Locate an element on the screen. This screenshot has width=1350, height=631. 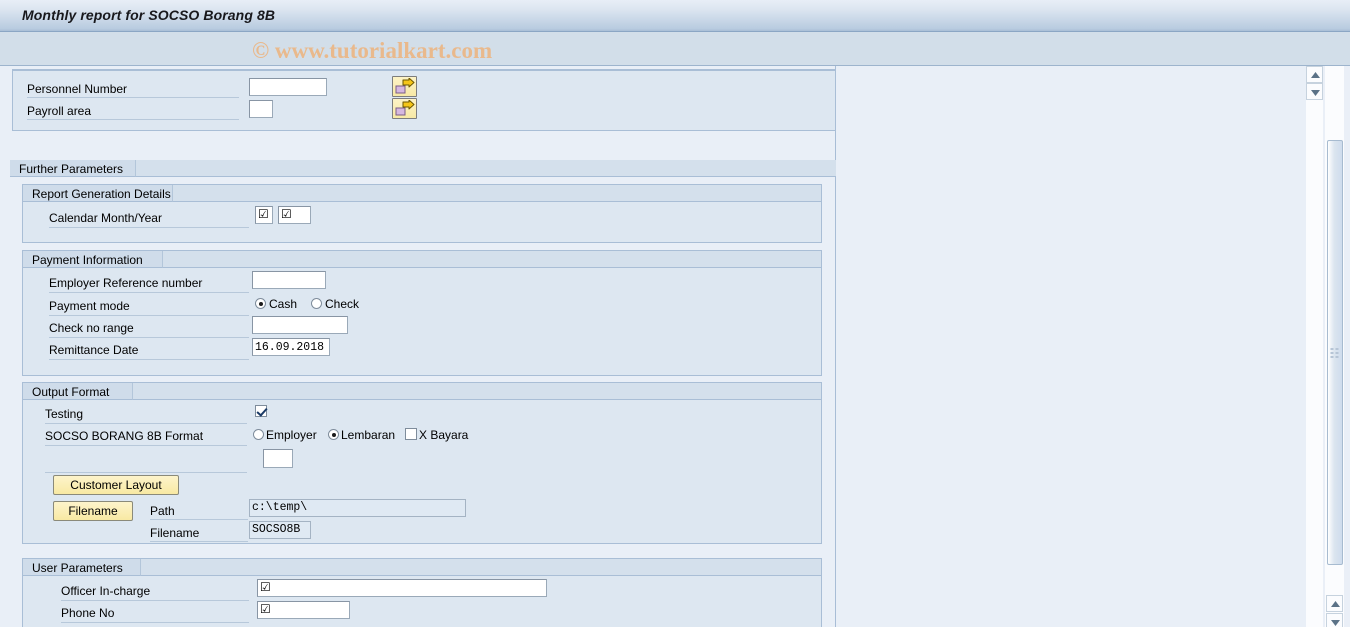
outer-scroll-up-button is located at coordinates (1334, 603).